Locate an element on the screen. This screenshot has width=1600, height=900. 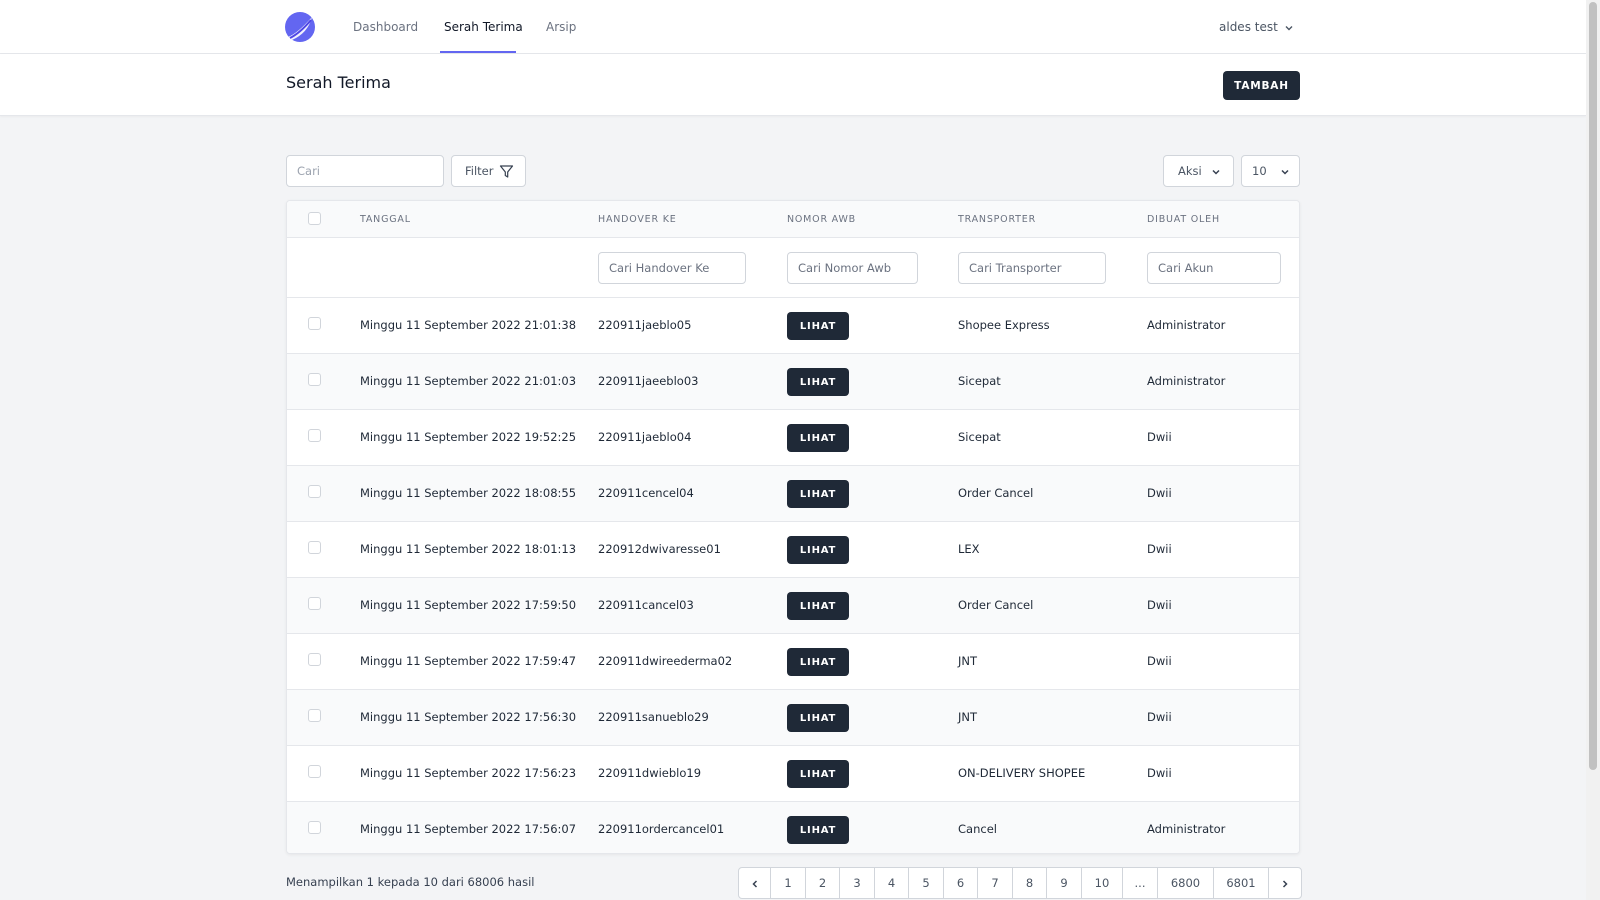
scrollbar-thumb is located at coordinates (1593, 386).